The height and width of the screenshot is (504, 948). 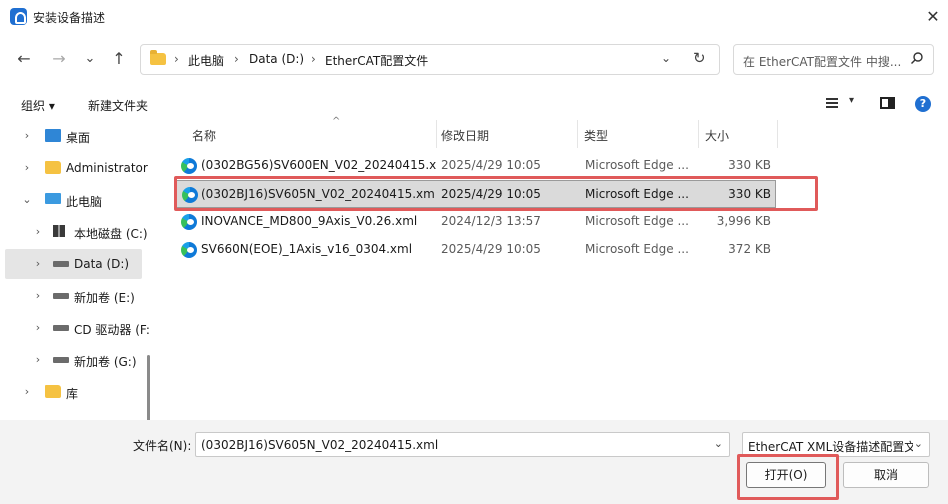 I want to click on app-icon, so click(x=18, y=16).